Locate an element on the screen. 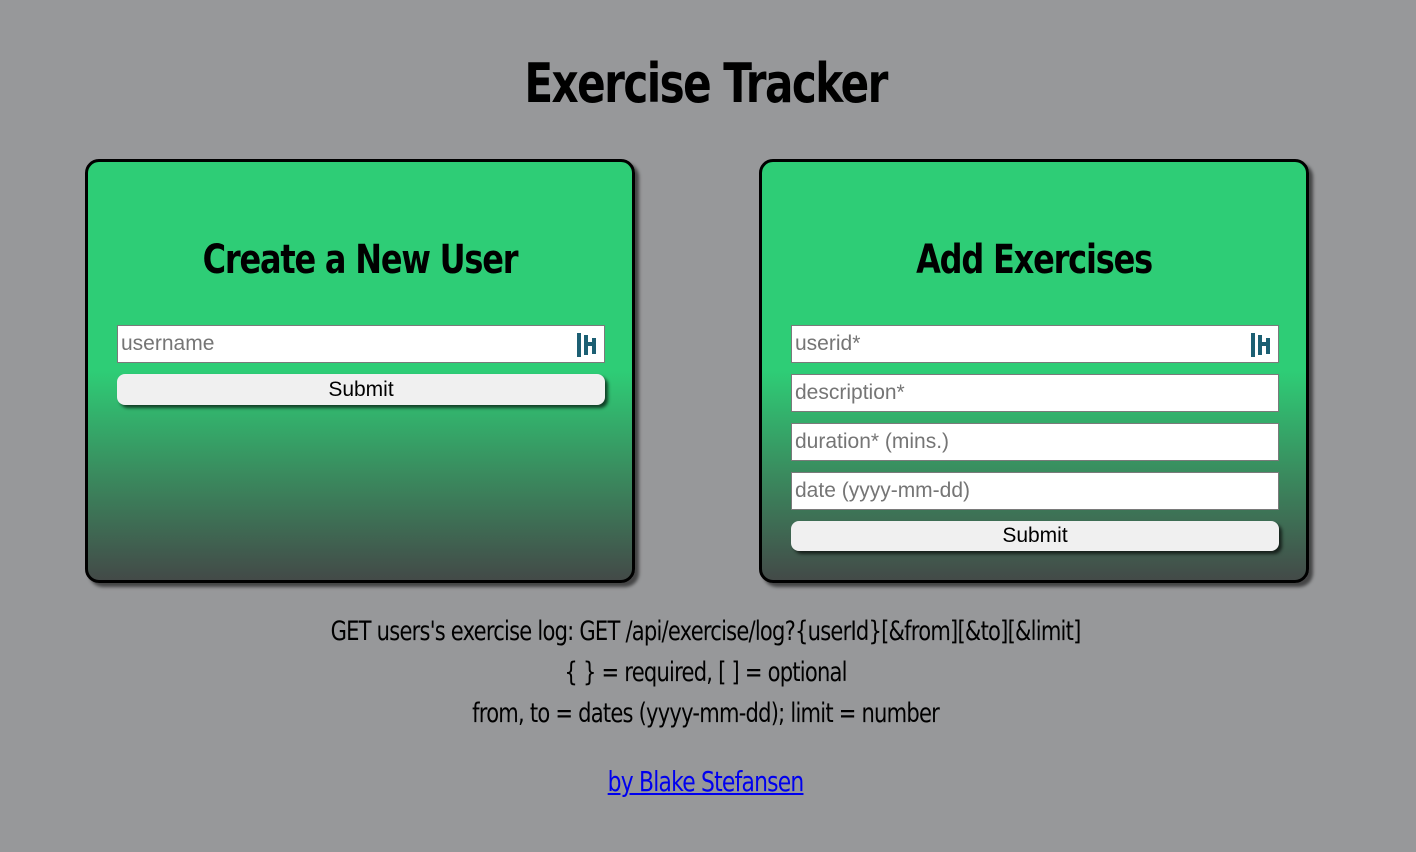  duration-field is located at coordinates (1035, 442).